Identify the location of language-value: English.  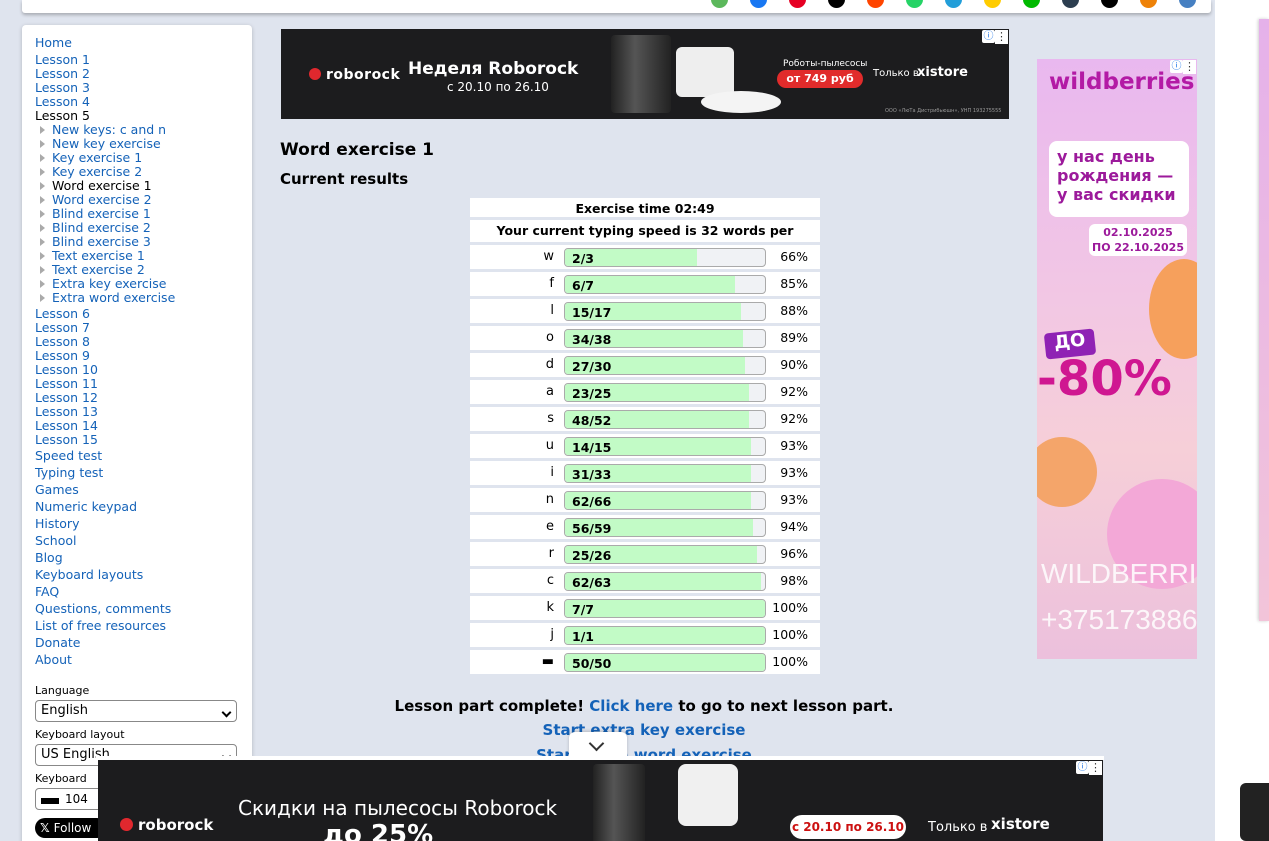
(64, 710).